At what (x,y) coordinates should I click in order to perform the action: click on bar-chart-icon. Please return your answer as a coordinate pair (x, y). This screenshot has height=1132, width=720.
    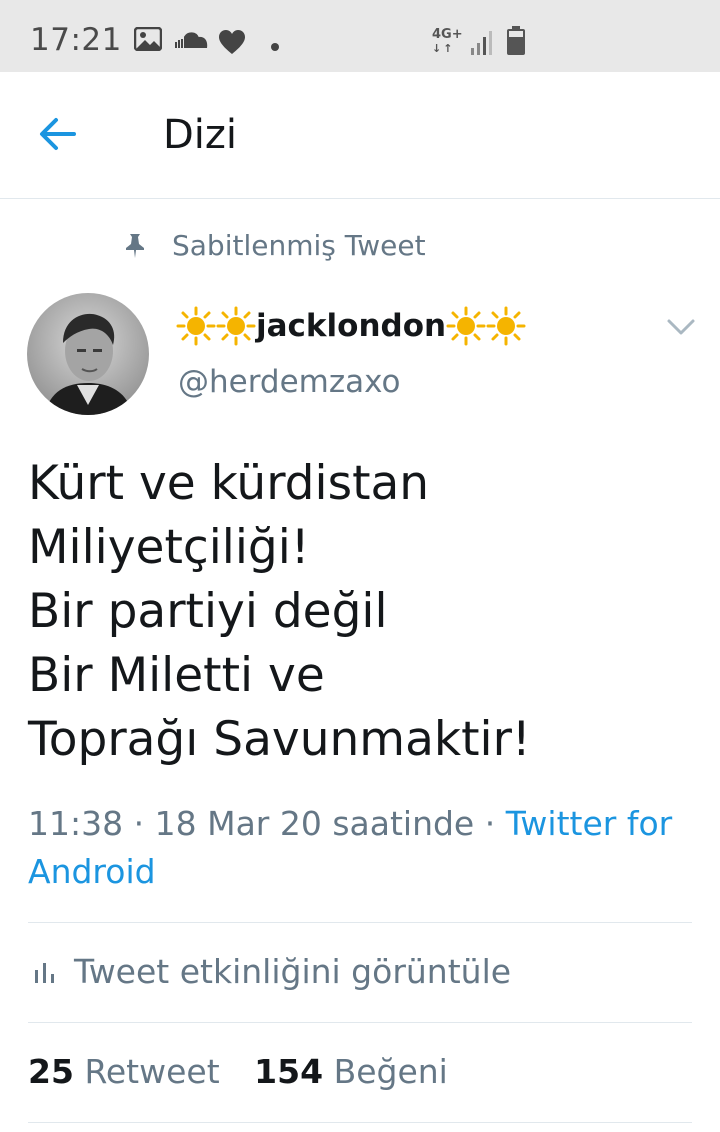
    Looking at the image, I should click on (45, 974).